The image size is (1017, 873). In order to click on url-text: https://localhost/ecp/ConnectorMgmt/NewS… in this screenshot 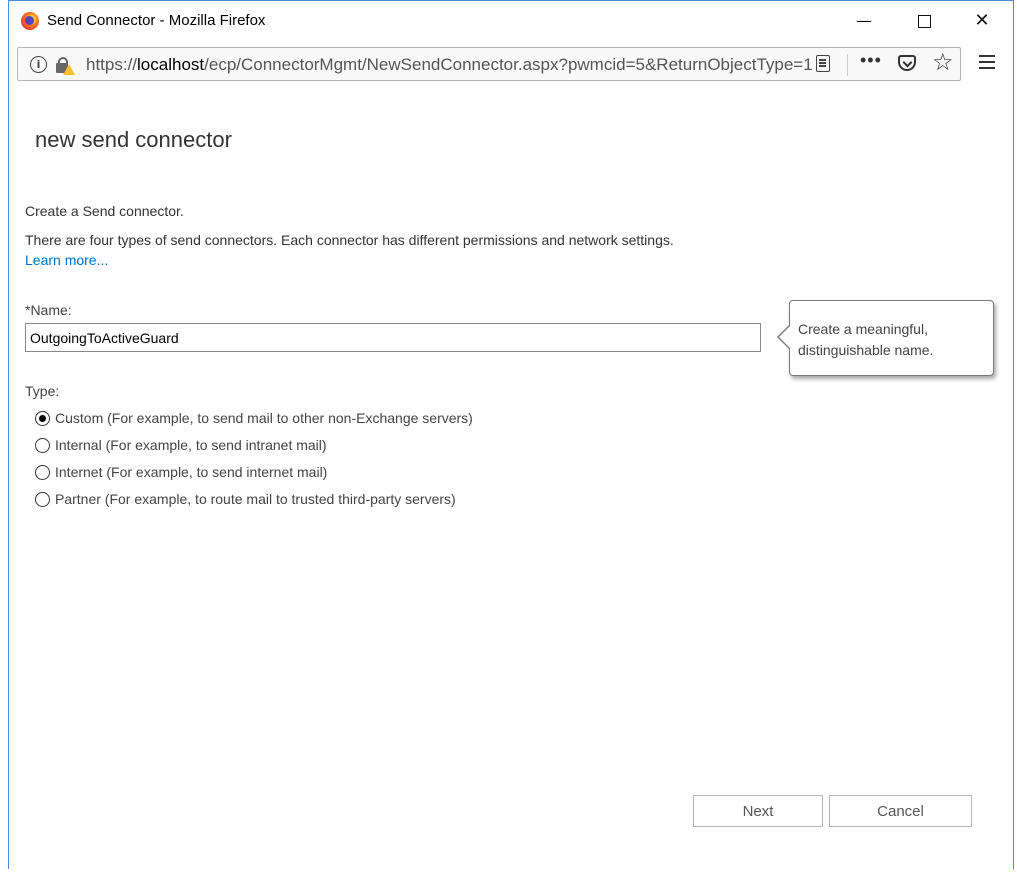, I will do `click(451, 65)`.